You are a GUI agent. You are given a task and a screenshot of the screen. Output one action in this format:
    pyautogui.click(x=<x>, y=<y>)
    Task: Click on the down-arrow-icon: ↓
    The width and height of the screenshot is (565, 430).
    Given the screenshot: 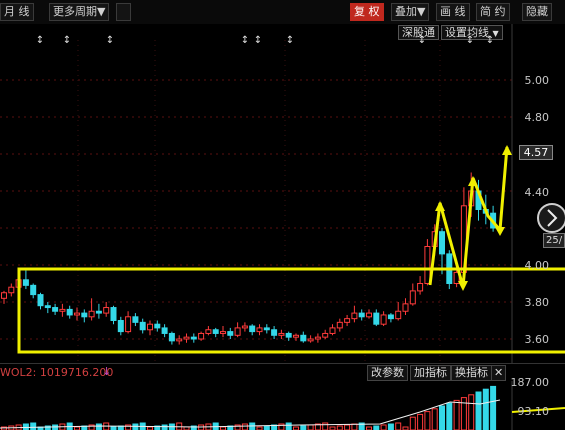 What is the action you would take?
    pyautogui.click(x=107, y=371)
    